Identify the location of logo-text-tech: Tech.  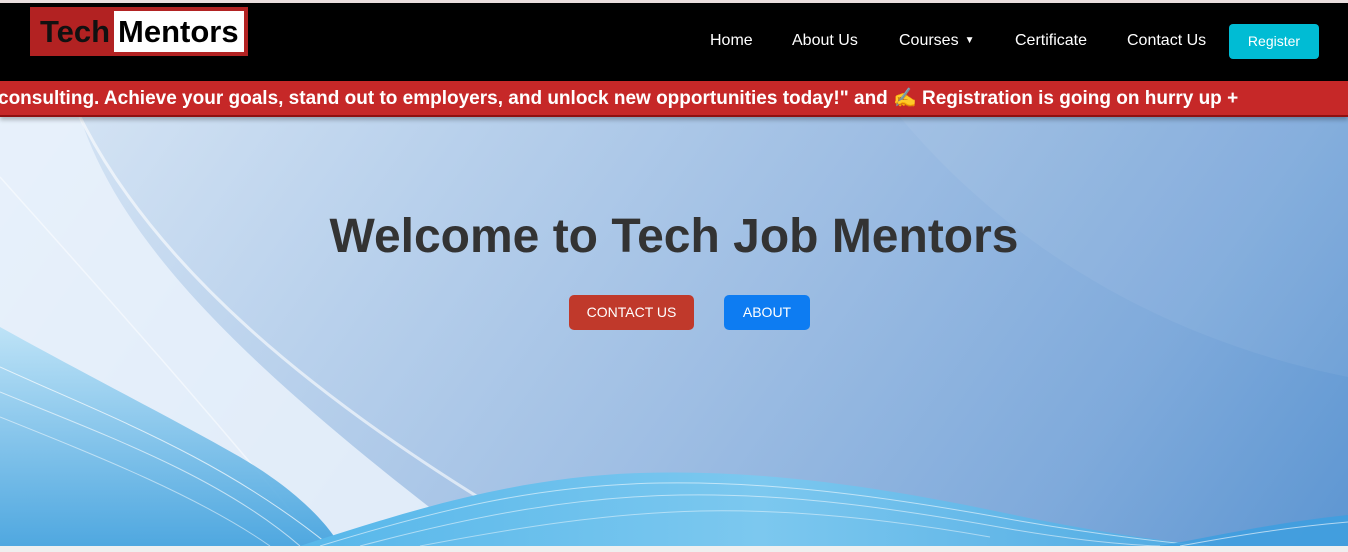
(74, 31).